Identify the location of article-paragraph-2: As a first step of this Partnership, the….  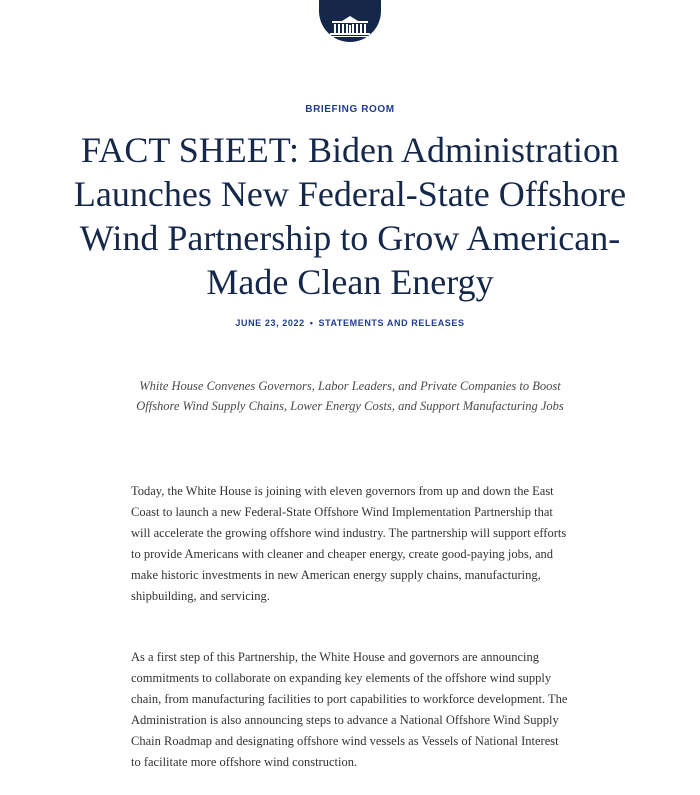
(349, 709).